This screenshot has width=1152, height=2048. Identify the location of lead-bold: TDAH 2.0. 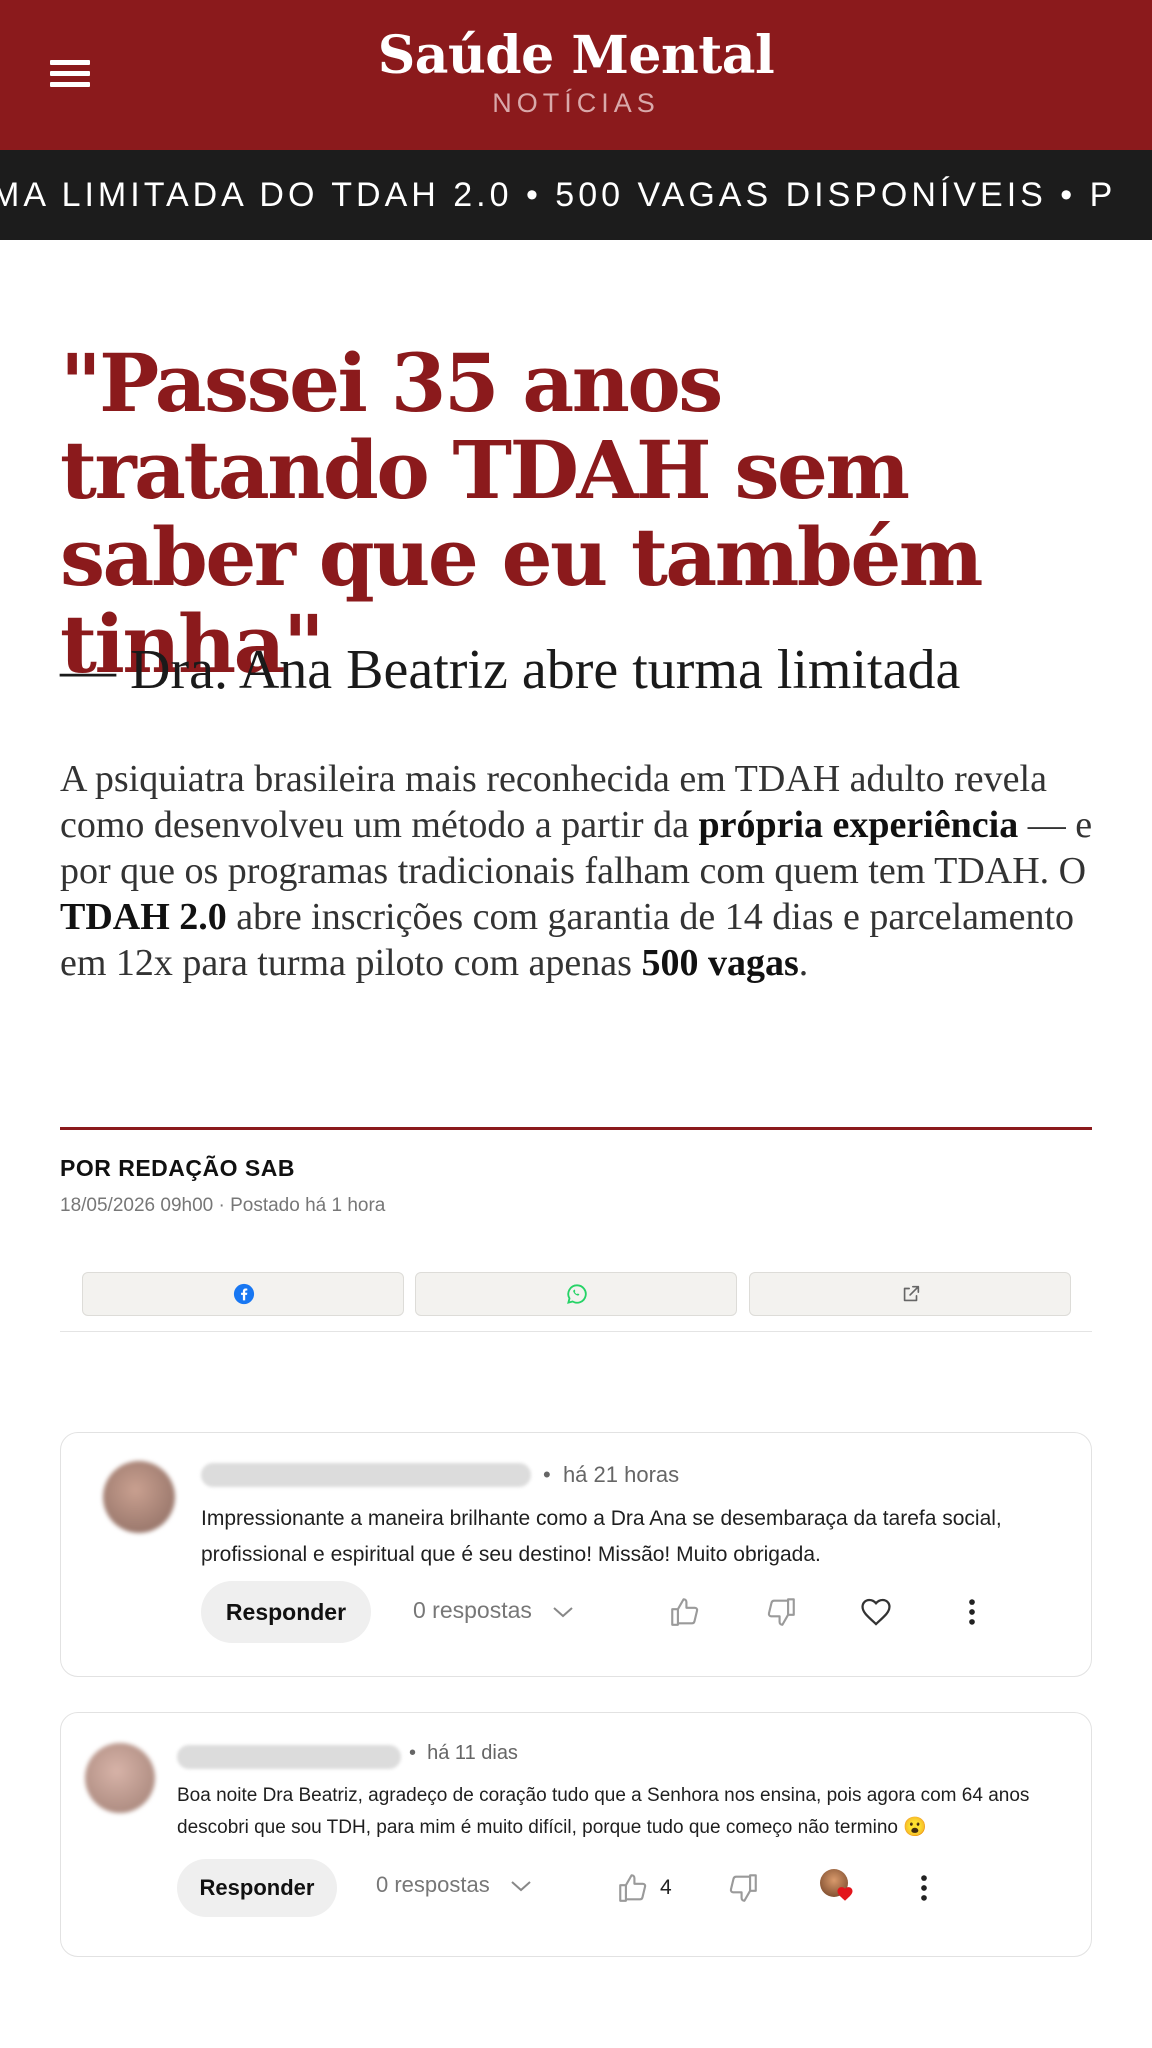
(143, 917).